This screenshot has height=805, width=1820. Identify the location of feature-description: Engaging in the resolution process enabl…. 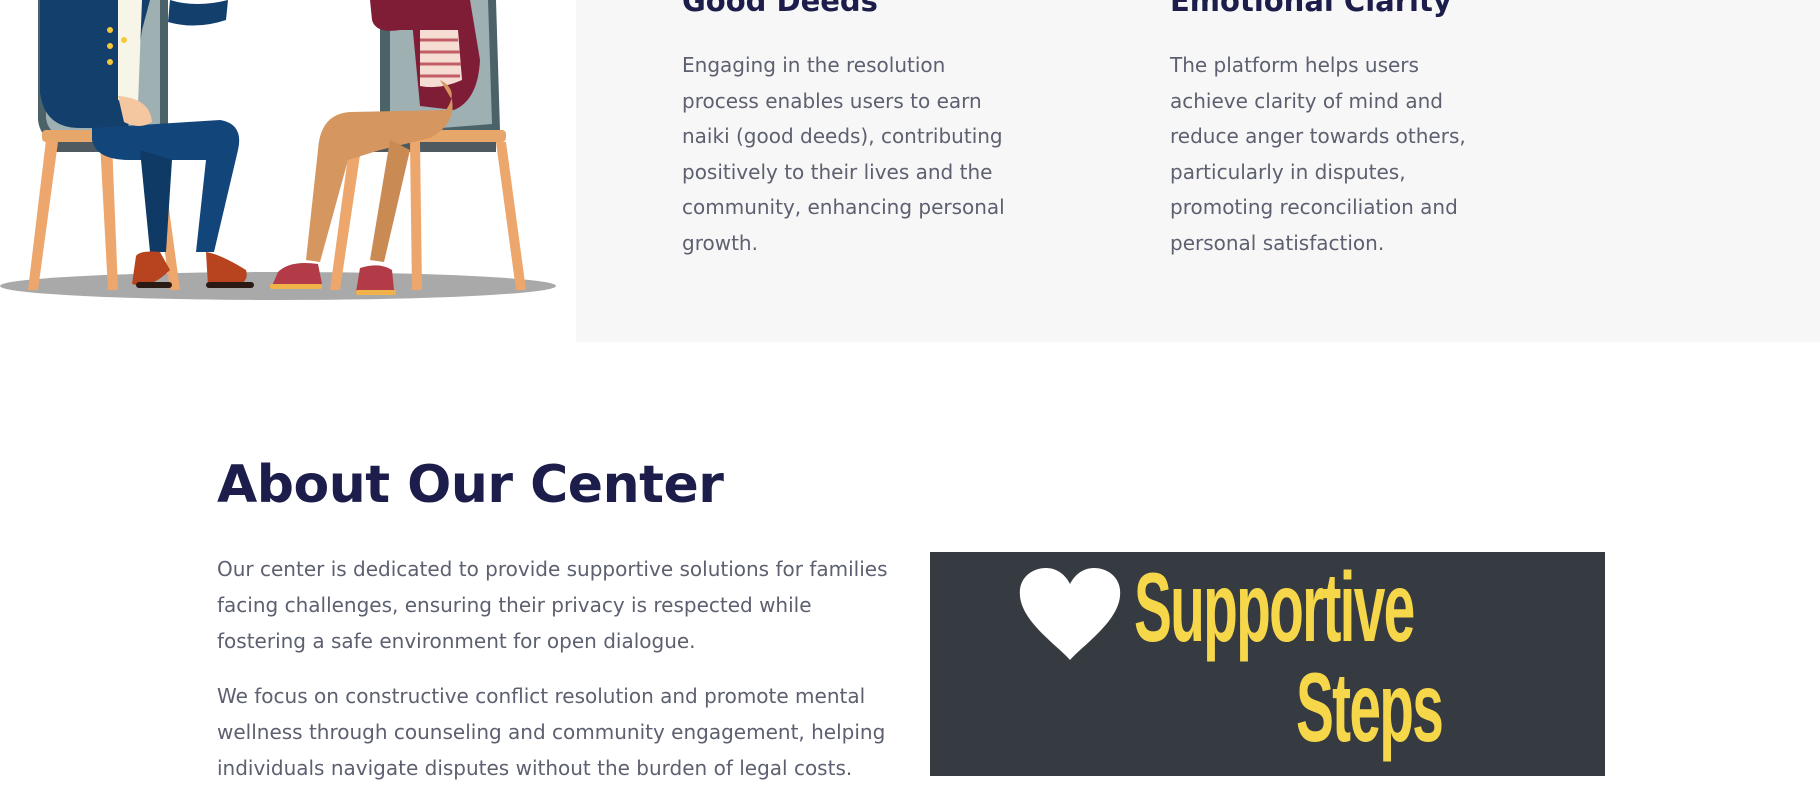
(843, 154).